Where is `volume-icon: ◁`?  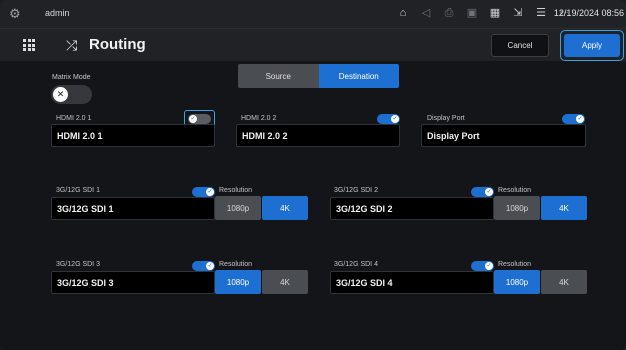
volume-icon: ◁ is located at coordinates (426, 13).